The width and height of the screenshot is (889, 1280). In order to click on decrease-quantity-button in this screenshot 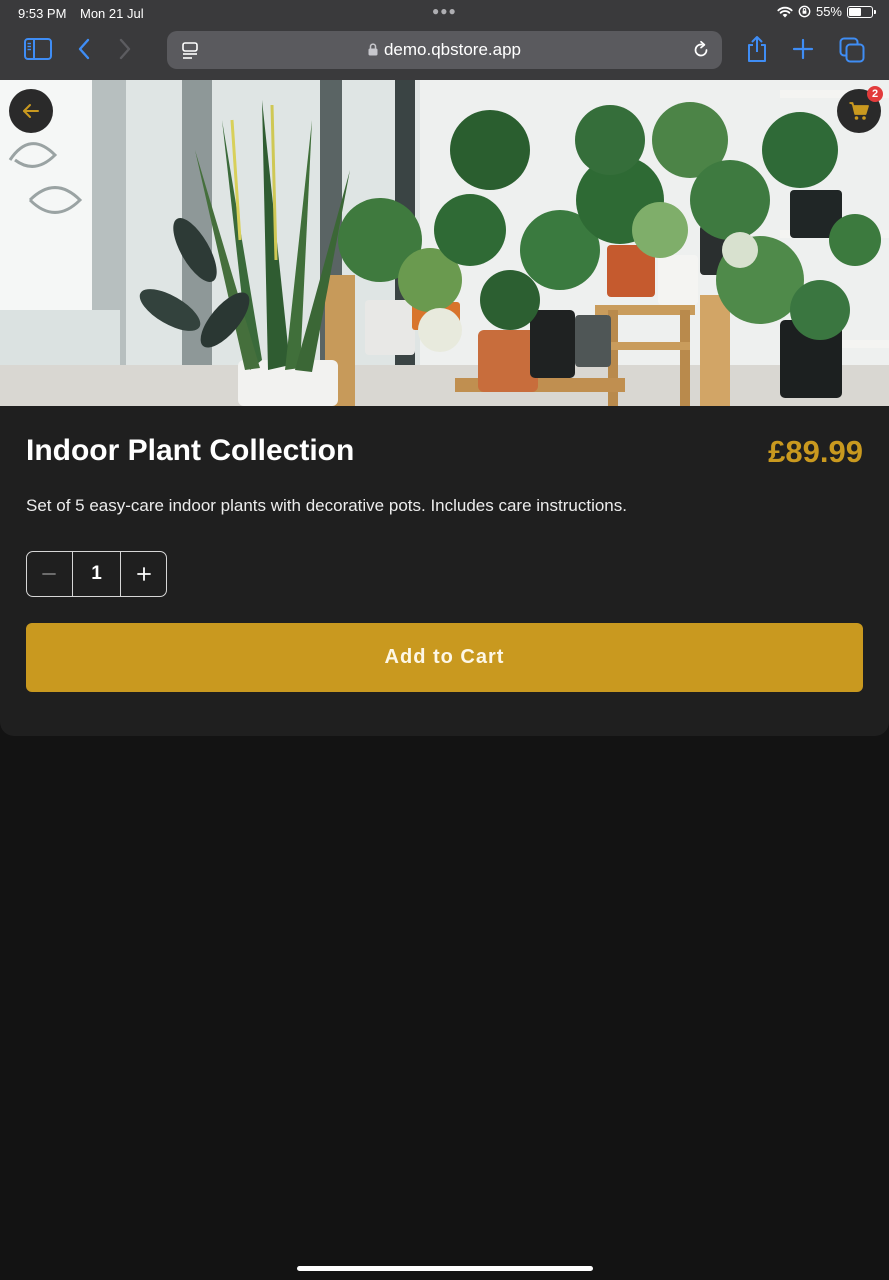, I will do `click(49, 574)`.